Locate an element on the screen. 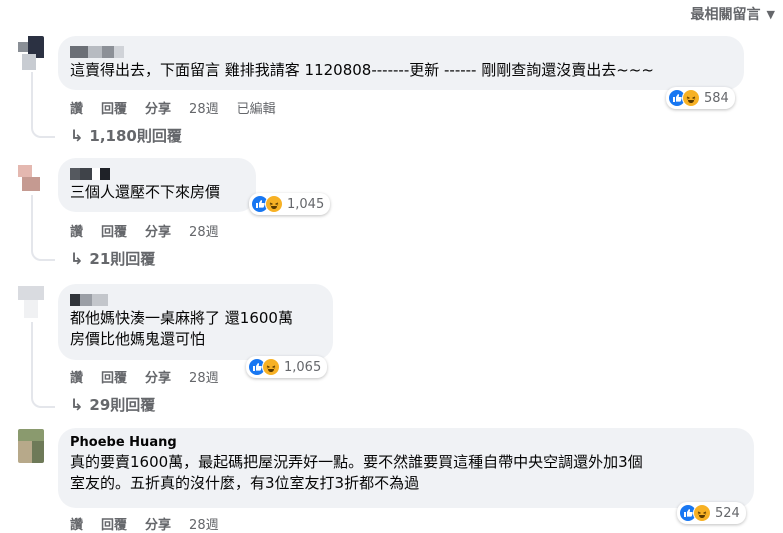 The width and height of the screenshot is (783, 533). sort-dropdown: 最相關留言 ▼ is located at coordinates (733, 14).